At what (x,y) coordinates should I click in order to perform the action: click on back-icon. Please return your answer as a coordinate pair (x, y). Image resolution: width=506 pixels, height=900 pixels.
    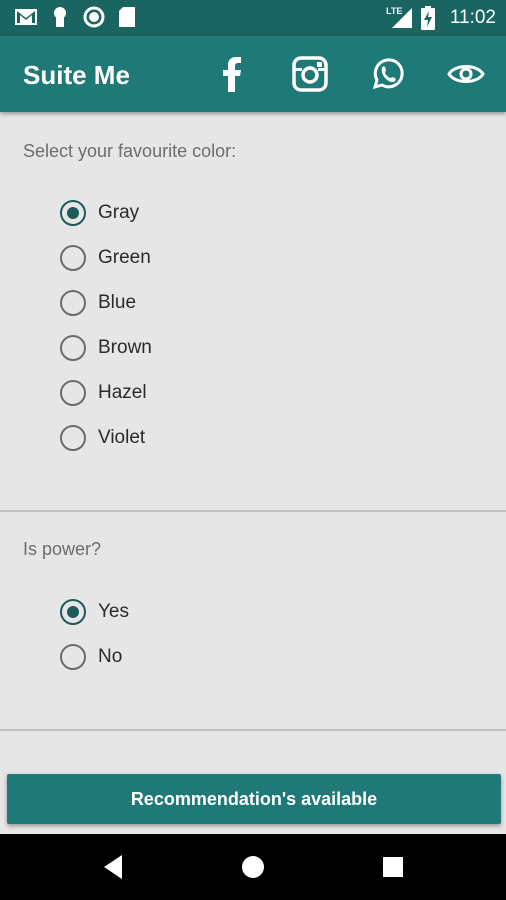
    Looking at the image, I should click on (114, 867).